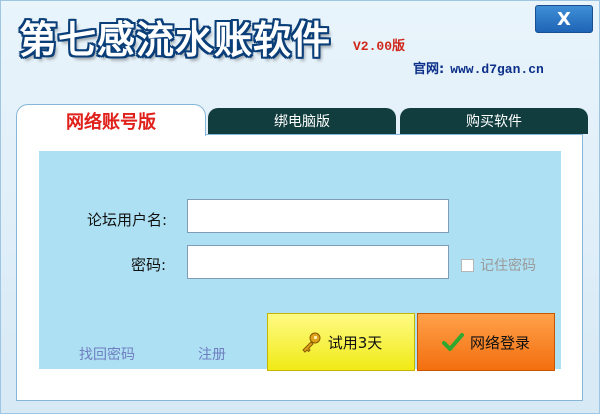 The width and height of the screenshot is (600, 414). I want to click on website-url: www.d7gan.cn, so click(497, 69).